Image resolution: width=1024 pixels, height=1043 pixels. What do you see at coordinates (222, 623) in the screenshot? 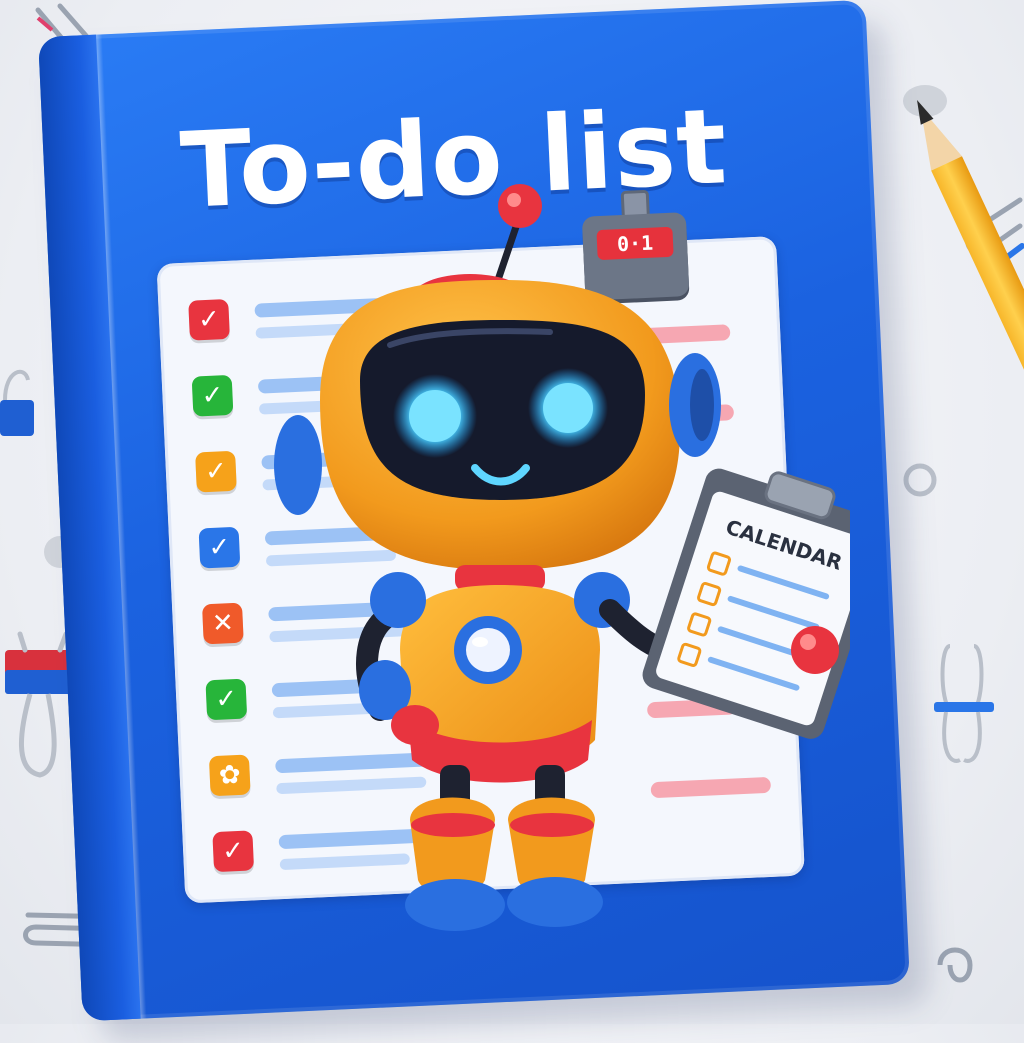
I see `cross-box-icon: ✕` at bounding box center [222, 623].